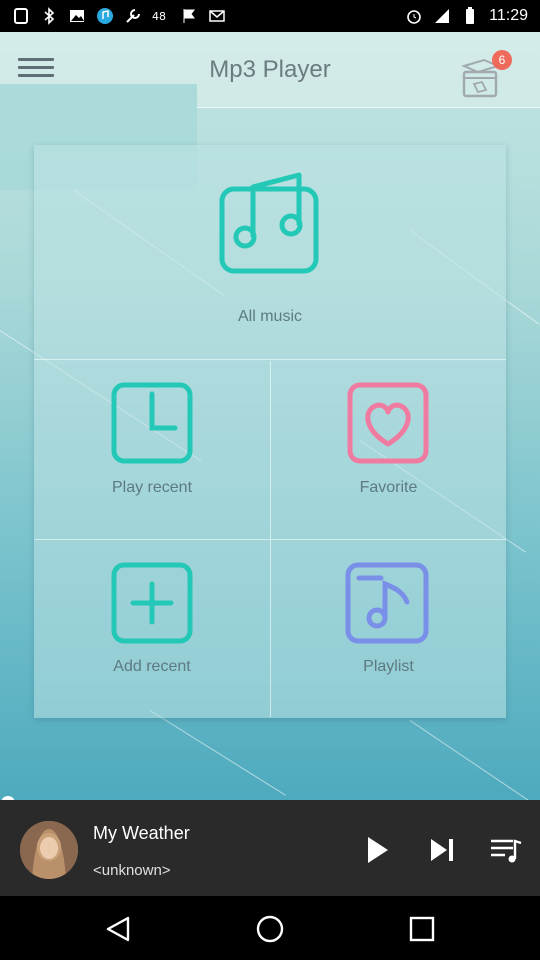 This screenshot has height=960, width=540. I want to click on svg-text: 48, so click(159, 16).